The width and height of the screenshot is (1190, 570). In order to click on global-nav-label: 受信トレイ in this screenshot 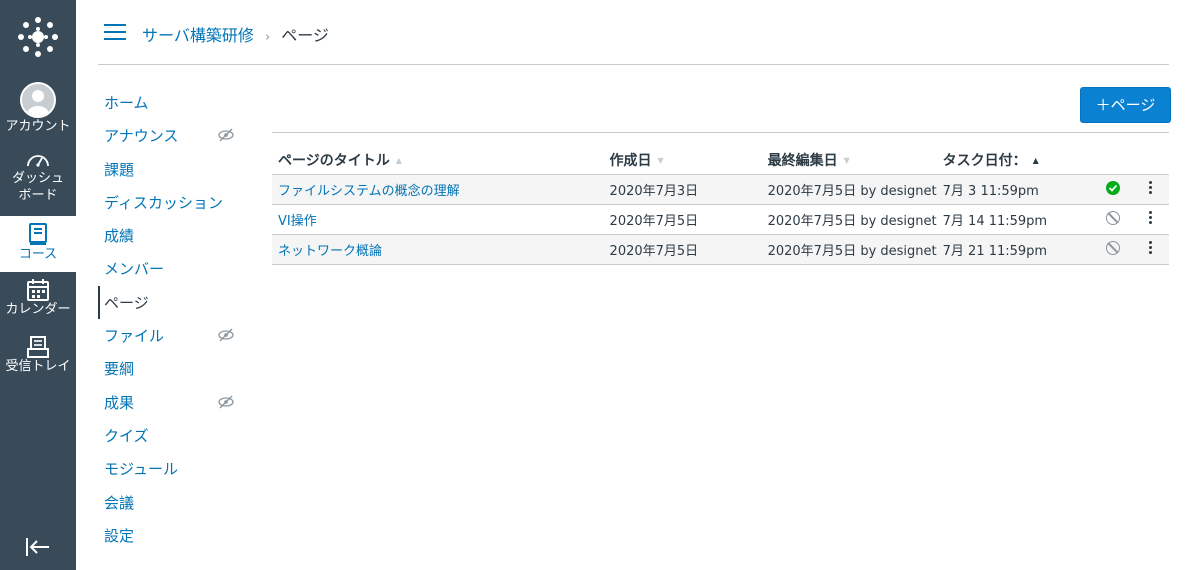, I will do `click(38, 366)`.